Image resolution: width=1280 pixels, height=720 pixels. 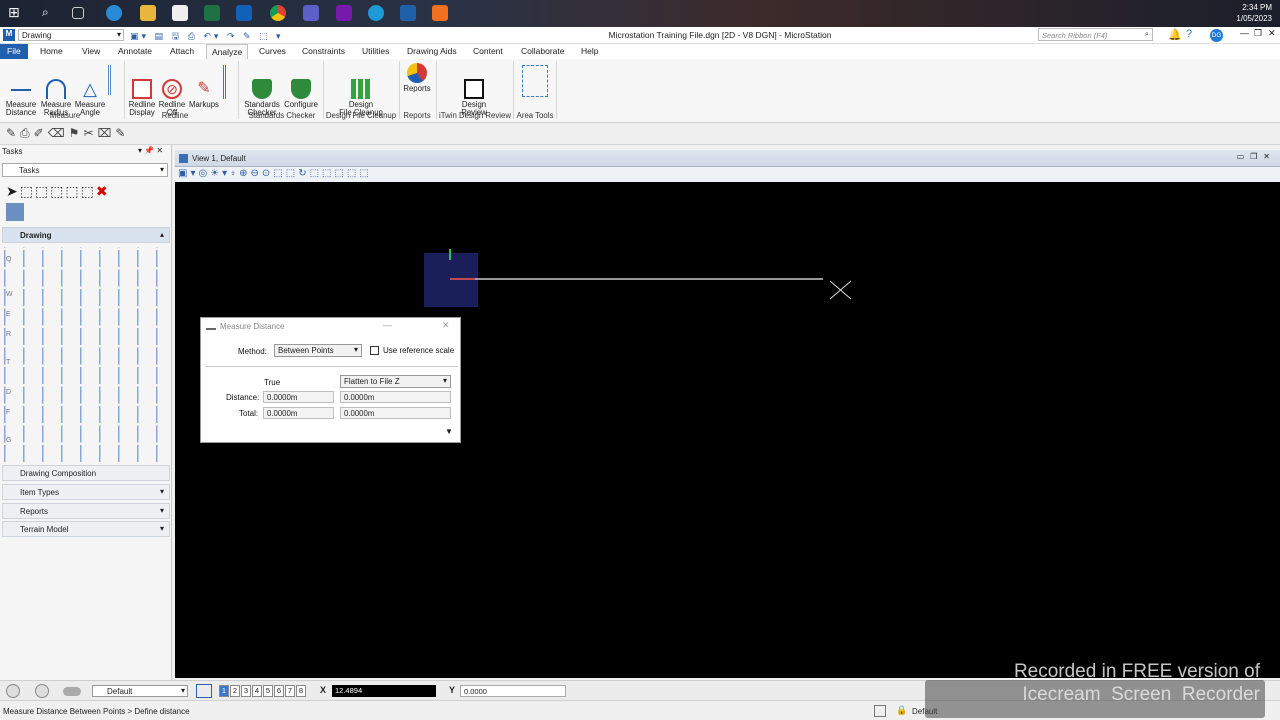 I want to click on section-terrain-model: Terrain Model ▾, so click(x=86, y=529).